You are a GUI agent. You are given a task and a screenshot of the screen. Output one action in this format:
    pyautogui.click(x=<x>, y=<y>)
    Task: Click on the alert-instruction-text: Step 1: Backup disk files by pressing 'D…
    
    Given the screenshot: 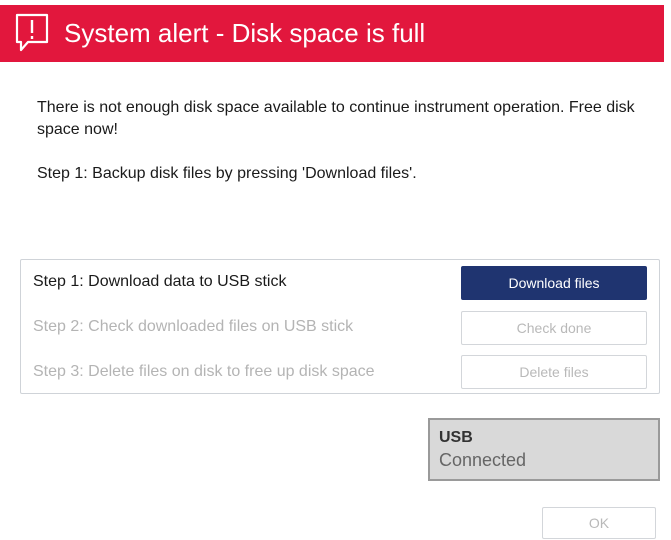 What is the action you would take?
    pyautogui.click(x=227, y=173)
    